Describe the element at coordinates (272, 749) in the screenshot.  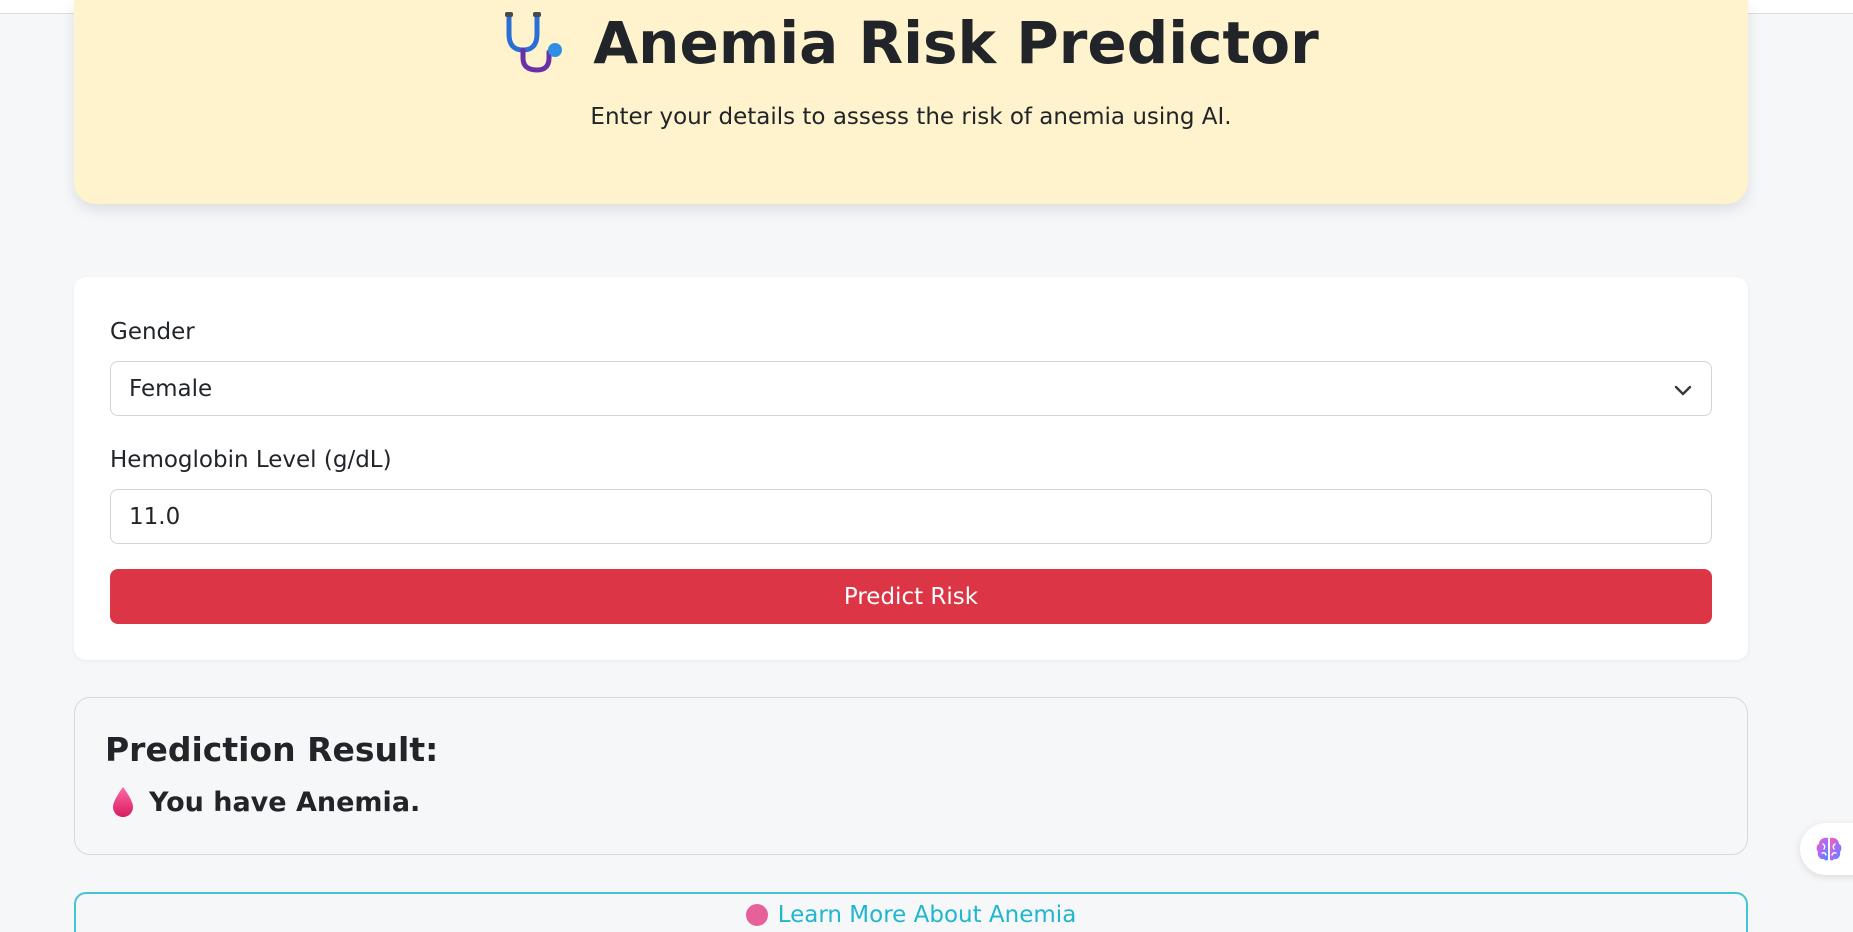
I see `result-heading: Prediction Result:` at that location.